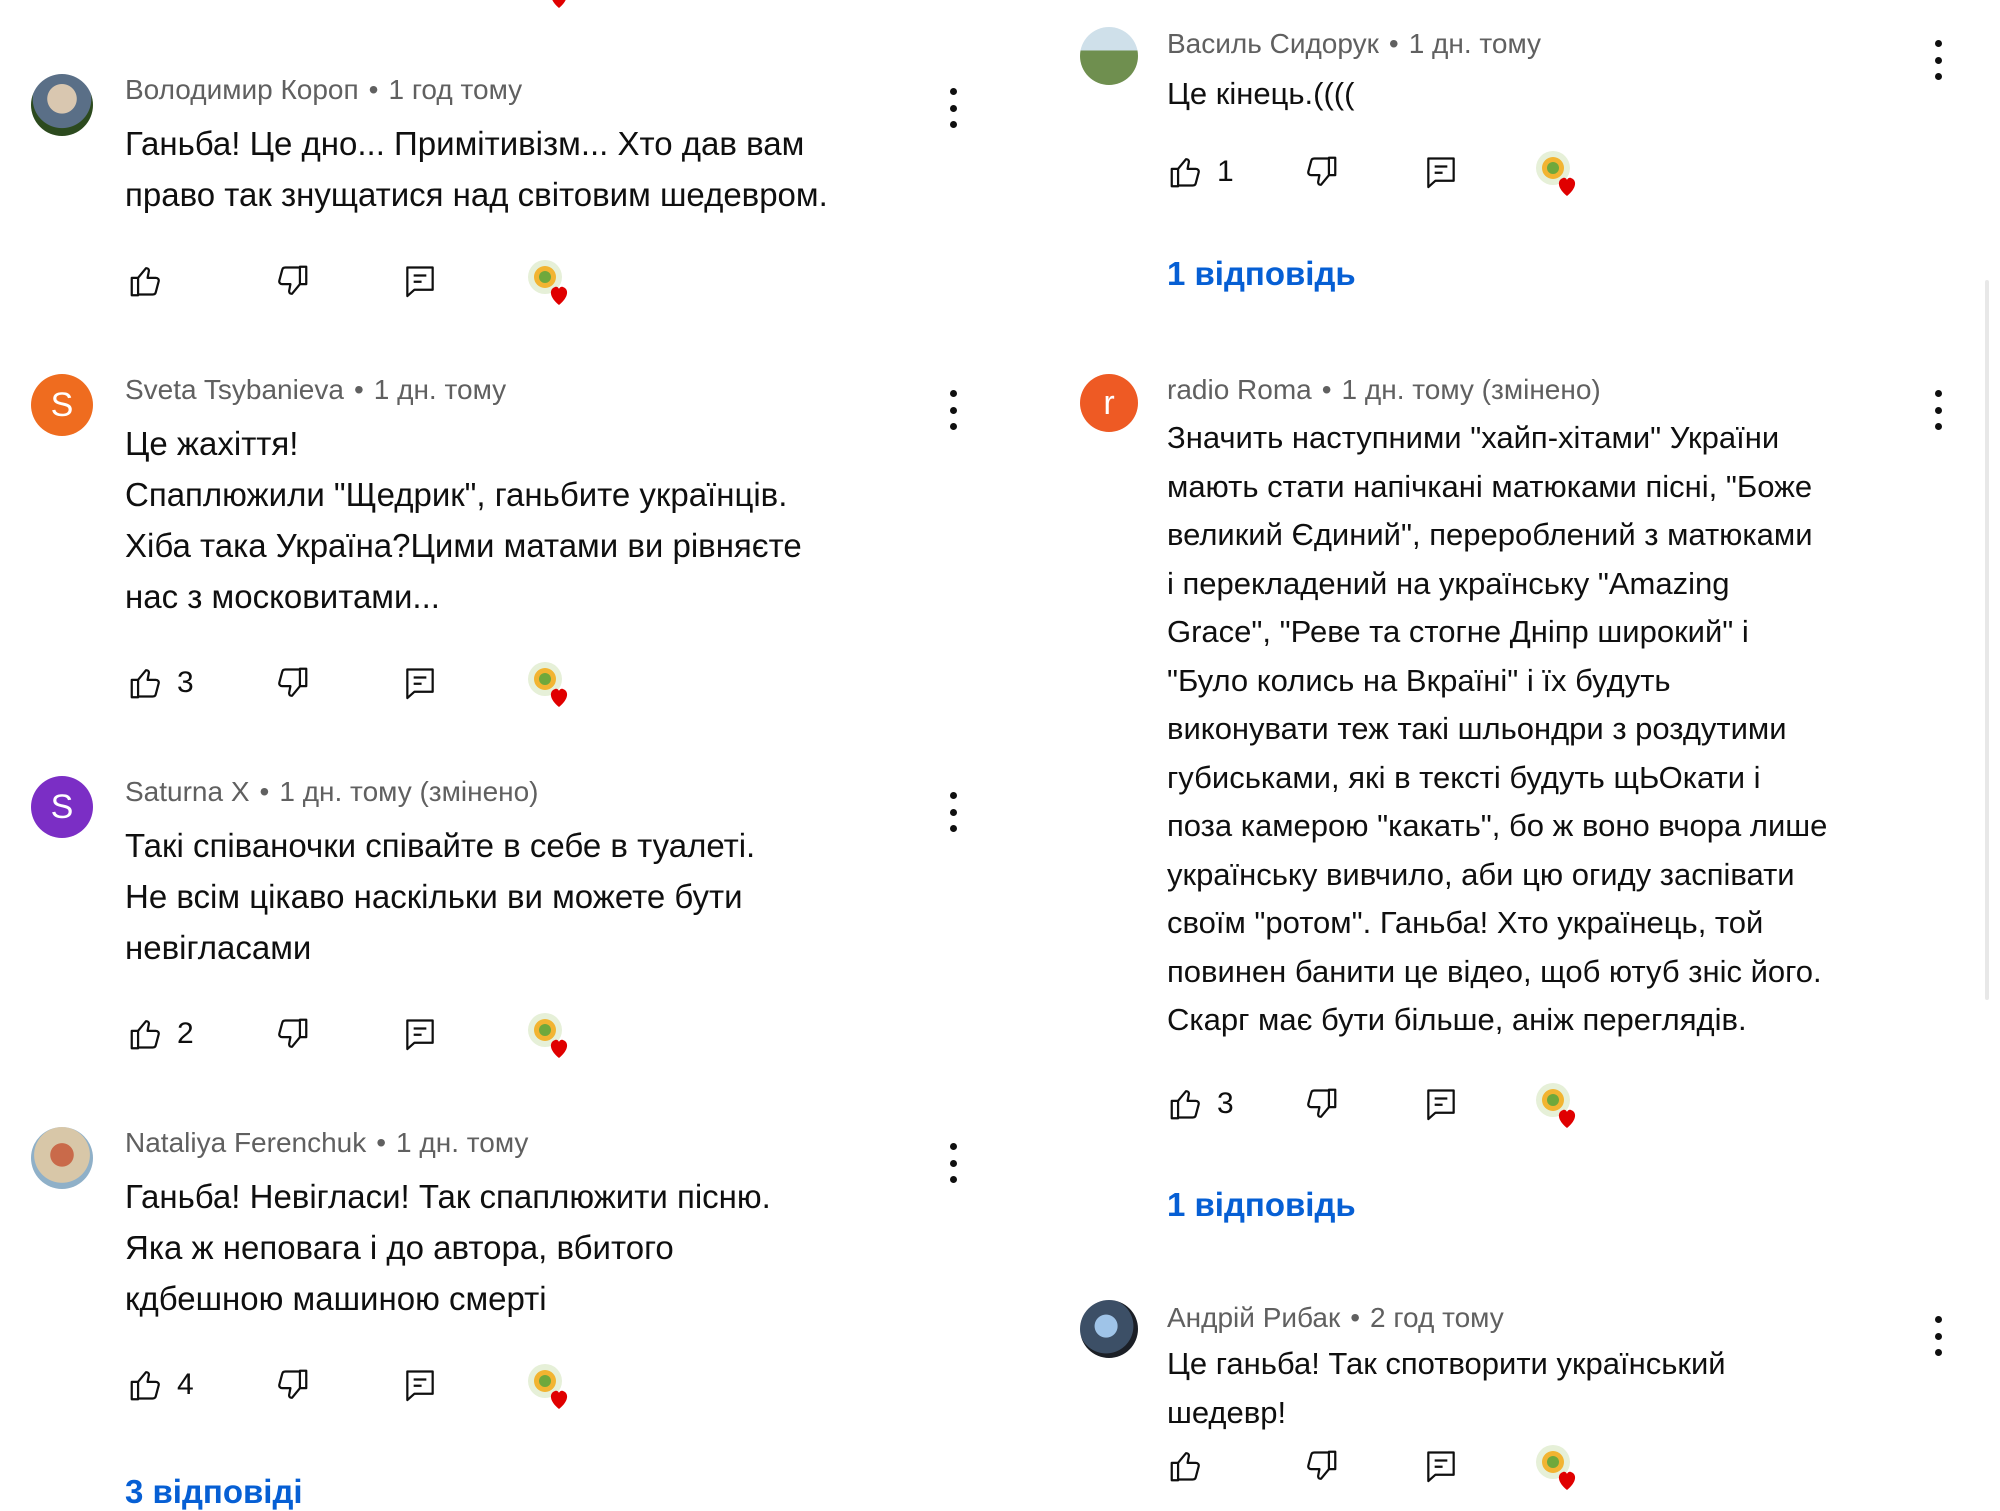  Describe the element at coordinates (434, 896) in the screenshot. I see `comment-line: Не всім цікаво наскільки ви можете бути` at that location.